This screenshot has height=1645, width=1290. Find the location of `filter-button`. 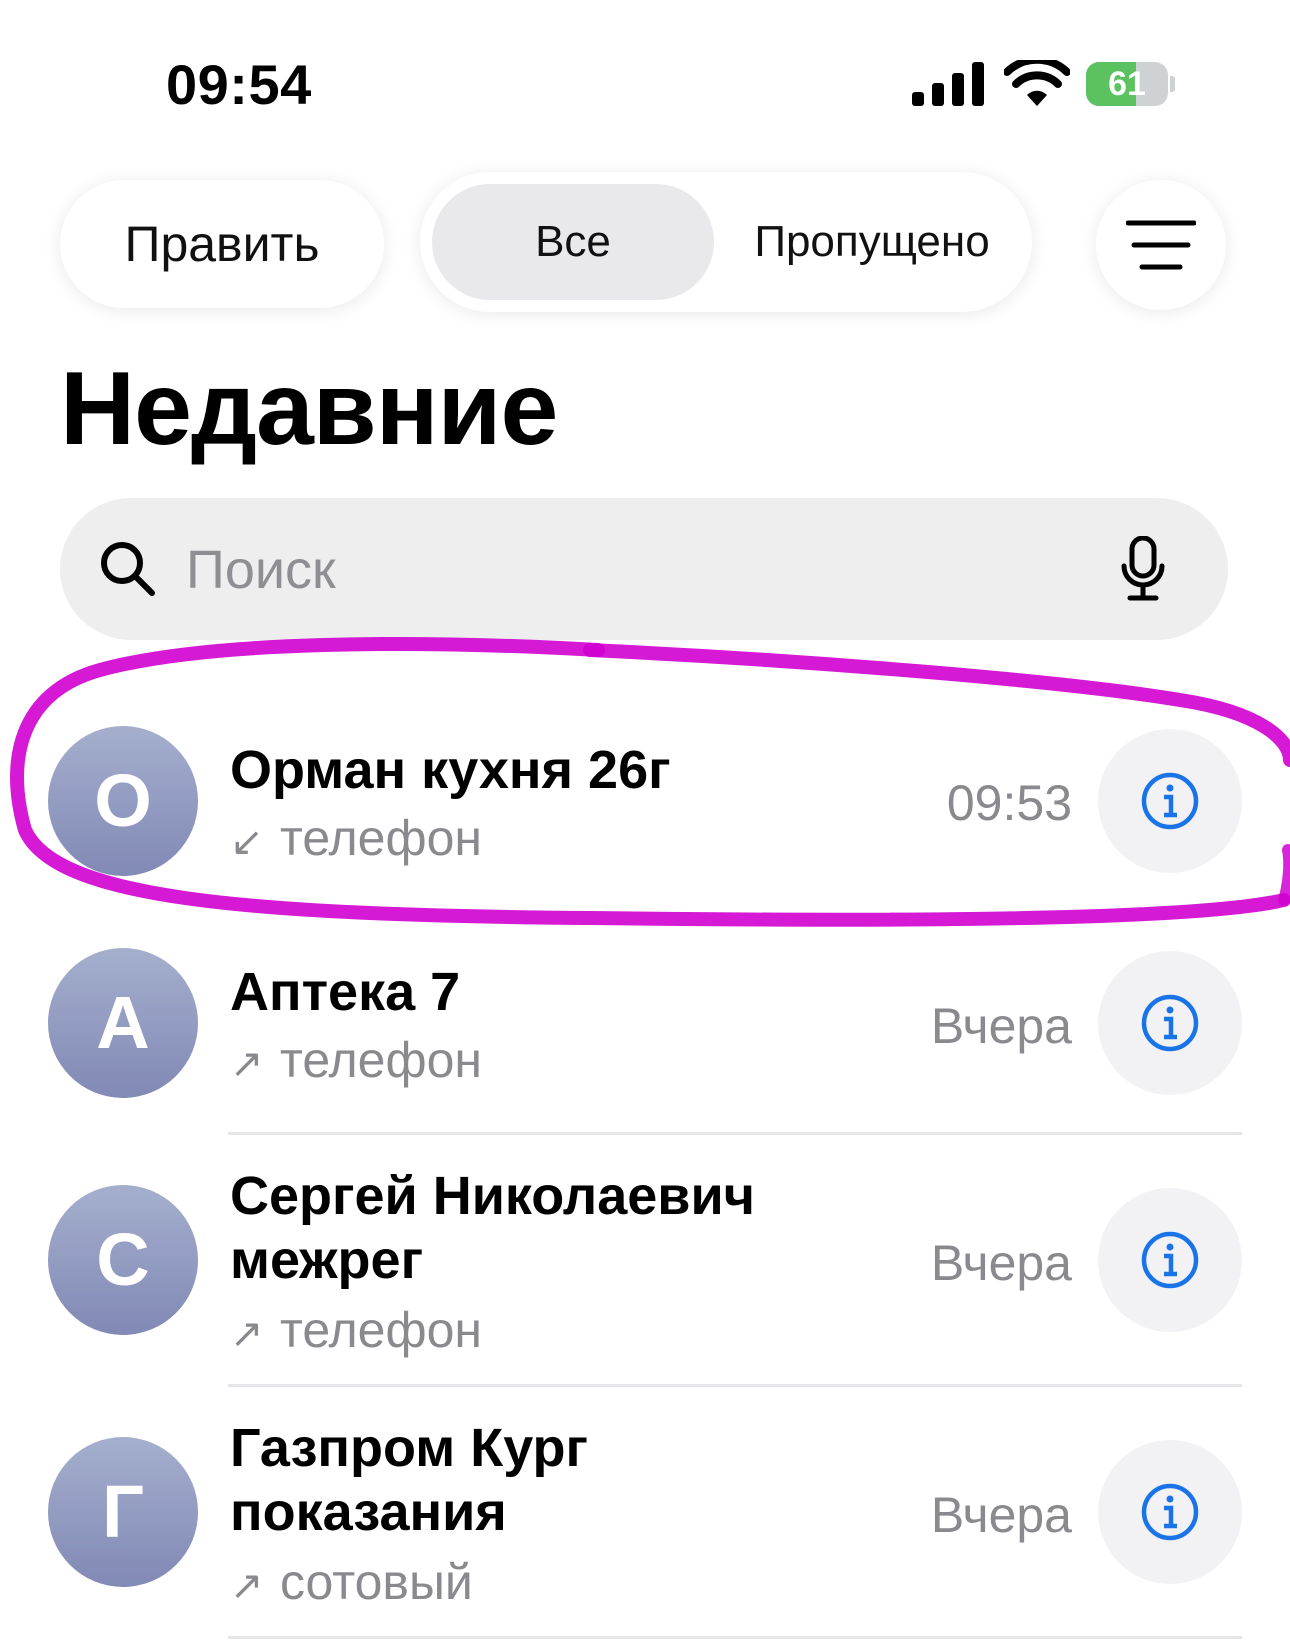

filter-button is located at coordinates (1161, 245).